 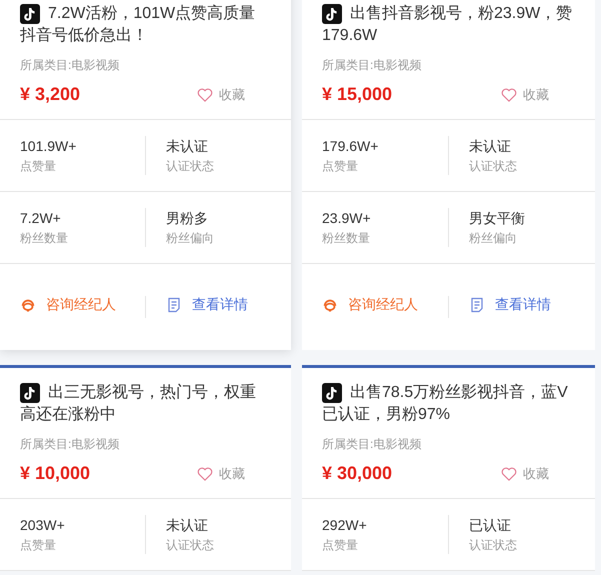 I want to click on stat-value: 203W+, so click(x=43, y=525).